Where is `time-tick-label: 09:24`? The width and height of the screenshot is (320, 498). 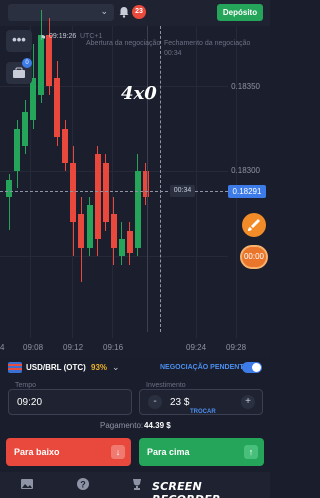 time-tick-label: 09:24 is located at coordinates (196, 347).